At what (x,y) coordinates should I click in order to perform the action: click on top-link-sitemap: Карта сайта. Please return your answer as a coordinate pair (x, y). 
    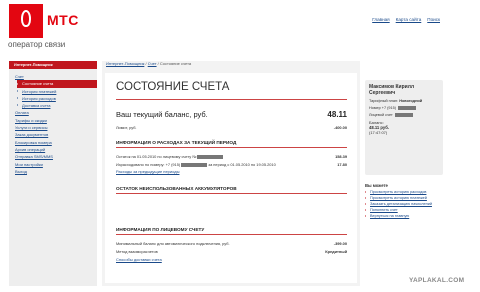
    Looking at the image, I should click on (409, 19).